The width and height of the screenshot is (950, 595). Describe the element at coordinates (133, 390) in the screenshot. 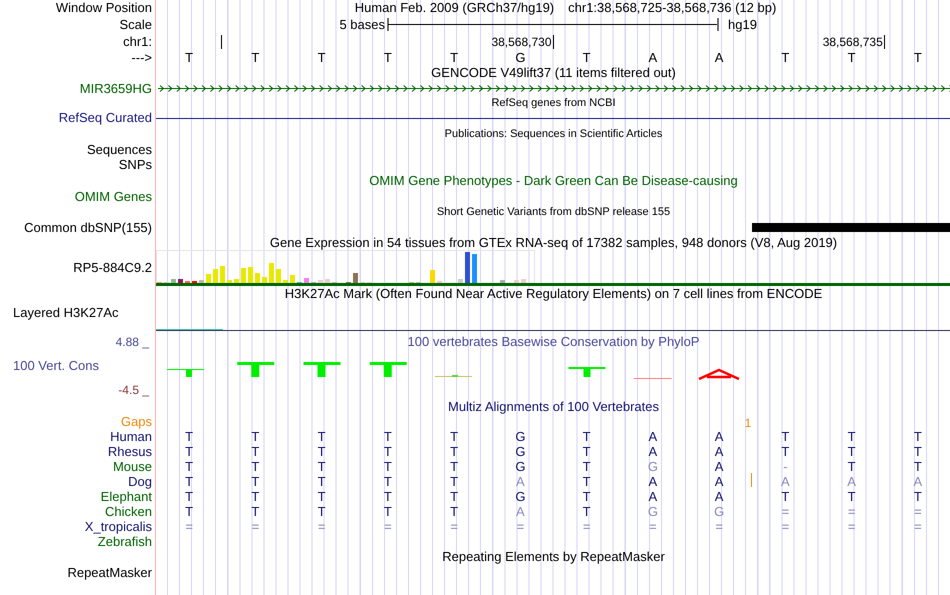

I see `axis-min-label: -4.5 _` at that location.